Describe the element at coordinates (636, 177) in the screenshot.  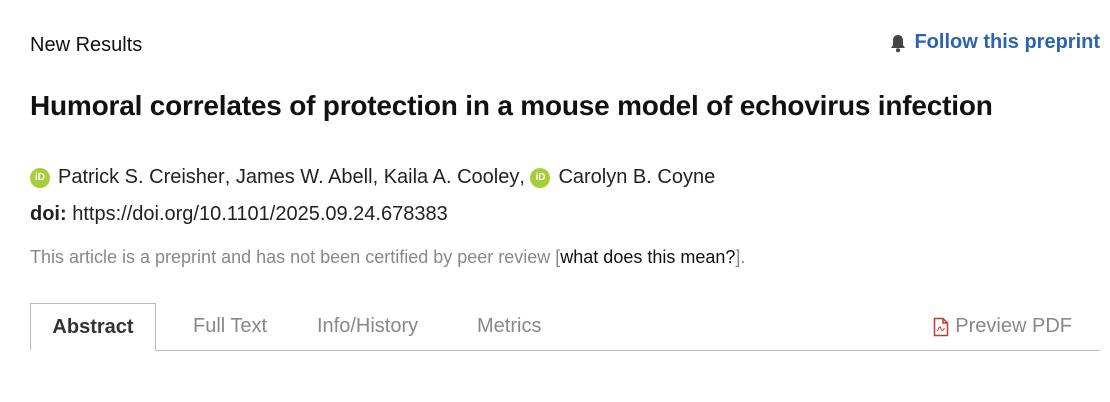
I see `author-name: Carolyn B. Coyne` at that location.